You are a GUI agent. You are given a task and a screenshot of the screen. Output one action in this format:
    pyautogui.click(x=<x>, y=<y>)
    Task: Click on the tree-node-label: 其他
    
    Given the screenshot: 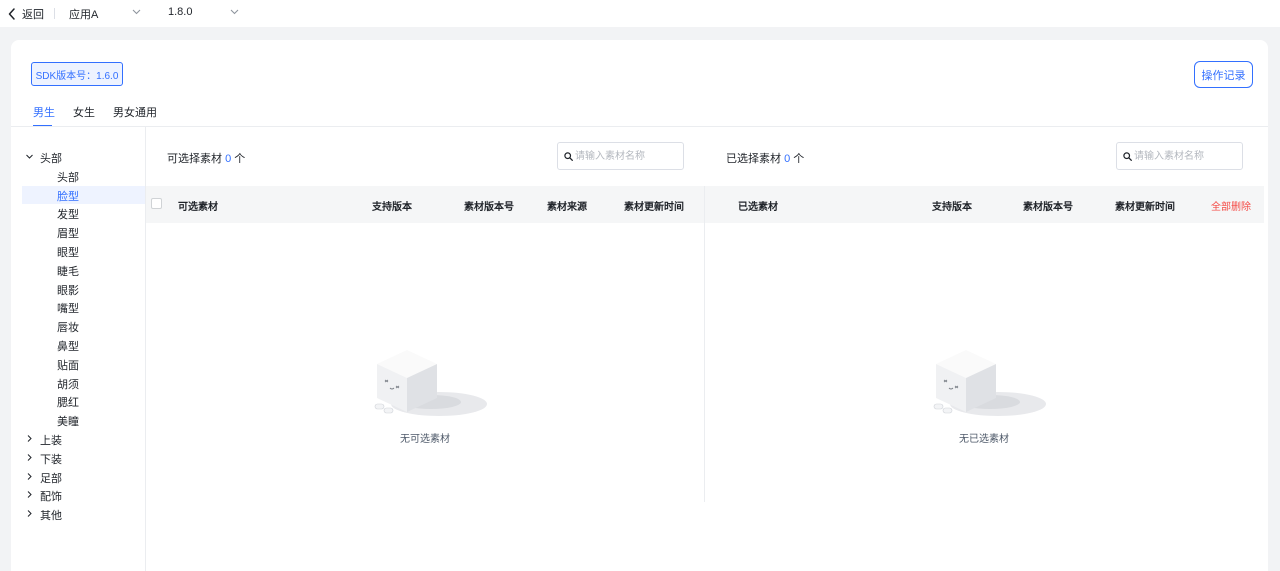 What is the action you would take?
    pyautogui.click(x=51, y=516)
    